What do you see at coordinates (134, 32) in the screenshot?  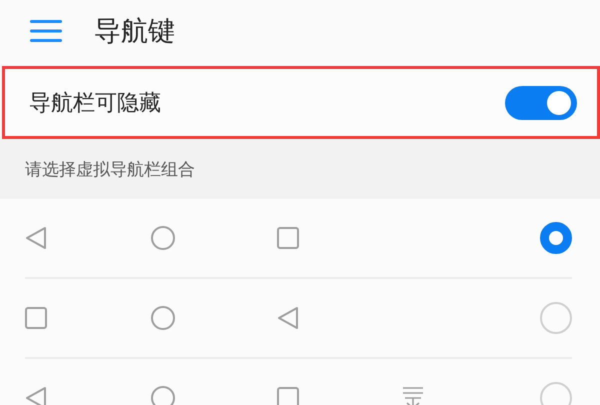 I see `page-title: 导航键` at bounding box center [134, 32].